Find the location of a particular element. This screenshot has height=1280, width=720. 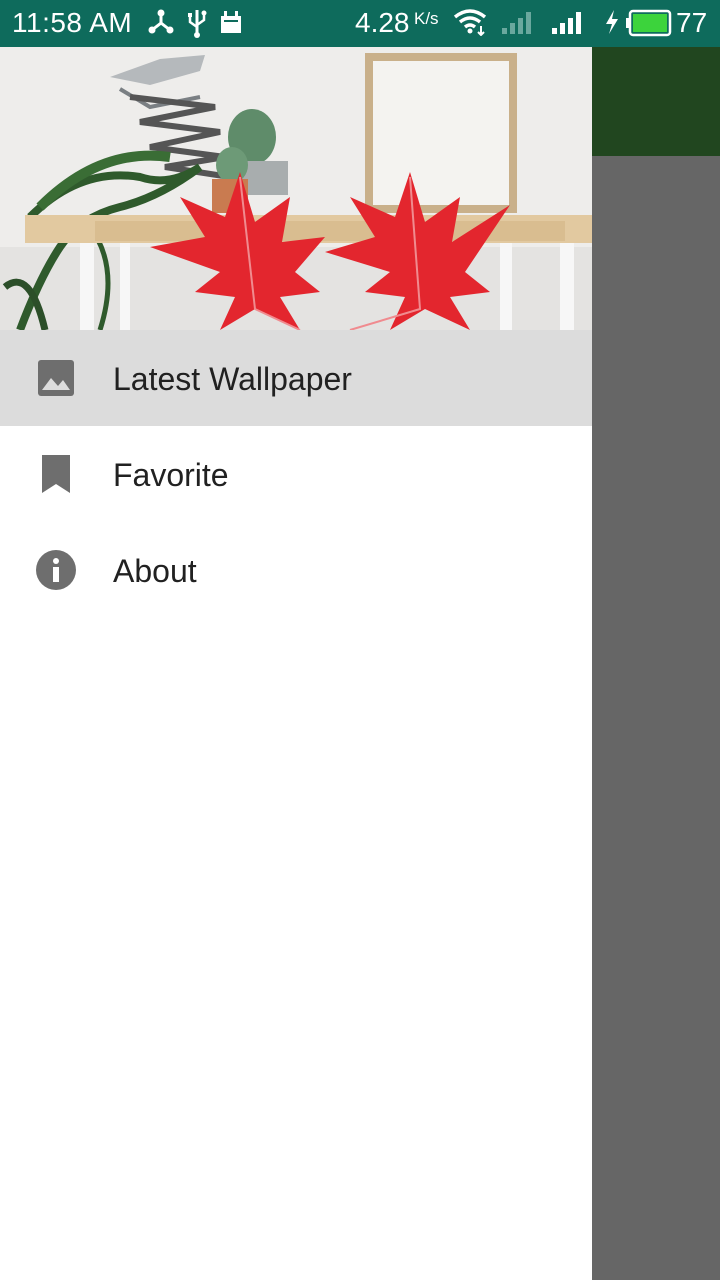

charging-icon is located at coordinates (612, 22).